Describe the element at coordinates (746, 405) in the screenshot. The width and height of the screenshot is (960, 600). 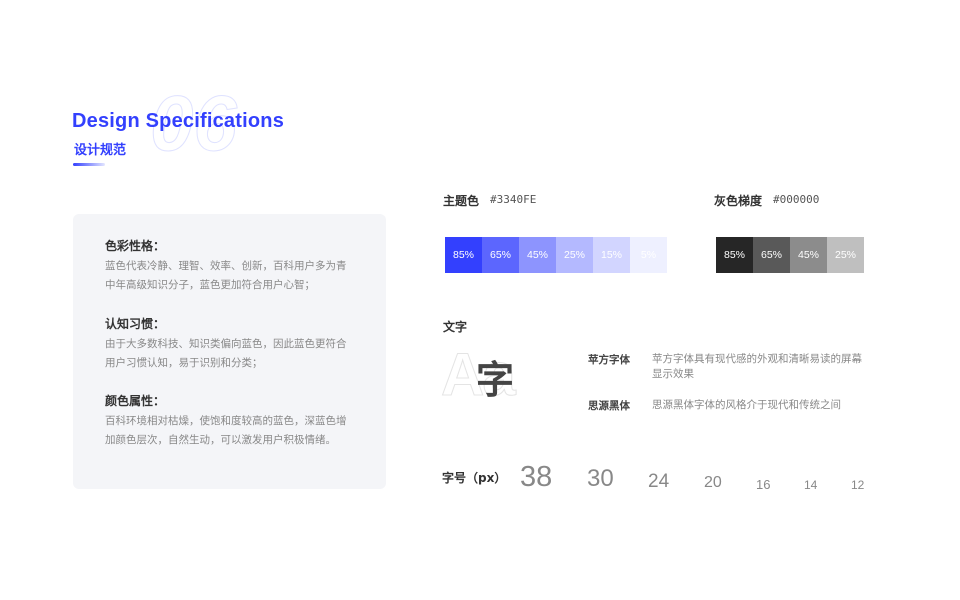
I see `font-desc-sourcehan: 思源黑体字体的风格介于现代和传统之间` at that location.